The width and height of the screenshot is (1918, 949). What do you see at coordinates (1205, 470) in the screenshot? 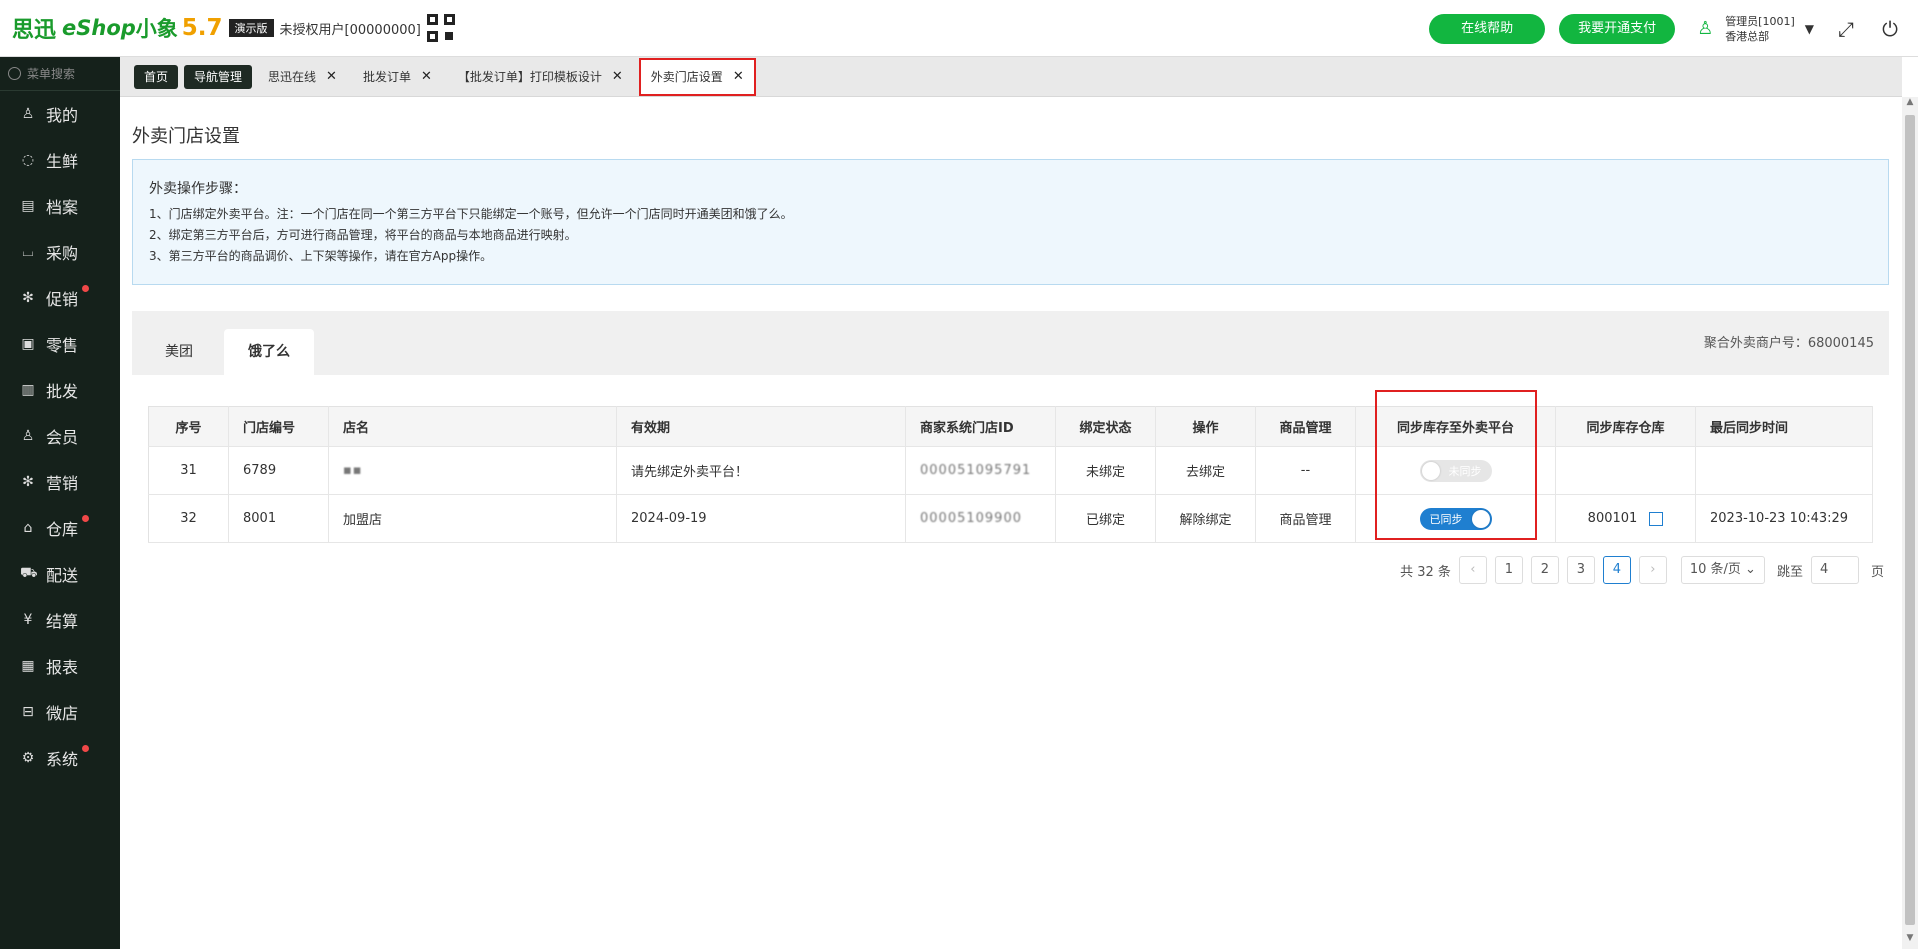
I see `bind-link: 去绑定` at bounding box center [1205, 470].